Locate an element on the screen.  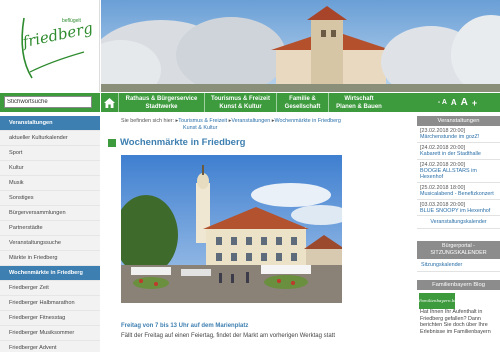
nav-item-tourismus-line1: Tourismus & Freizeit is located at coordinates (240, 99).